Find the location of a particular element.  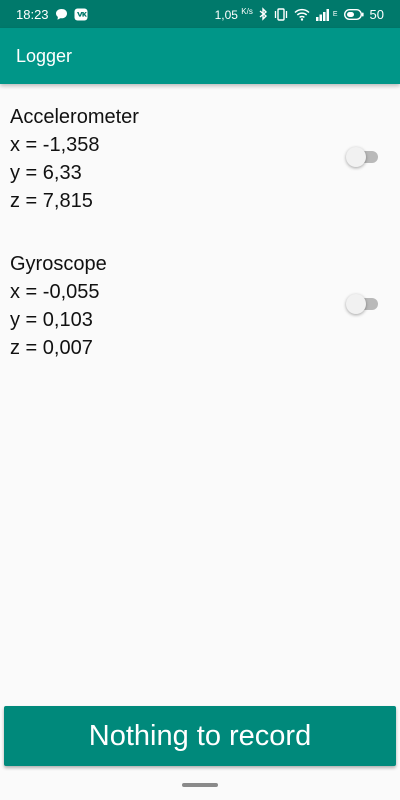

sensor-name: Accelerometer is located at coordinates (74, 117).